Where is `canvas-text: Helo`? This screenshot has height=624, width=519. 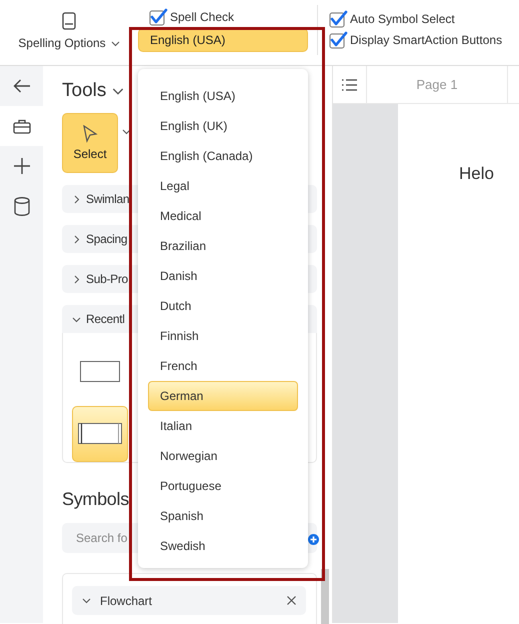
canvas-text: Helo is located at coordinates (476, 173).